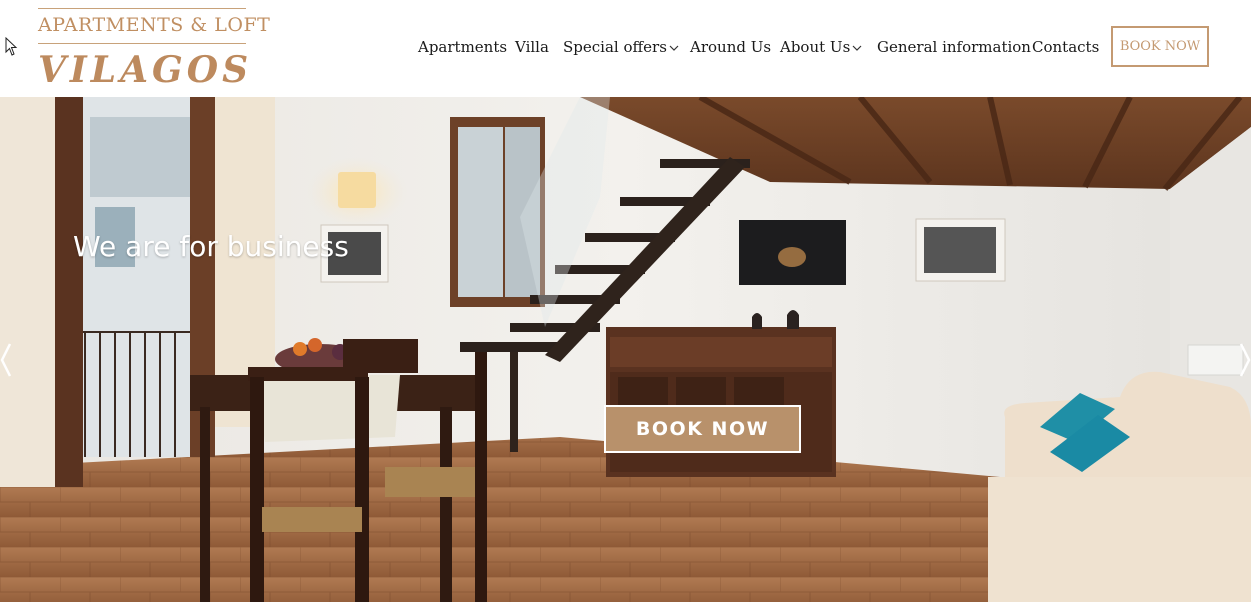  I want to click on nav-item-label: Contacts, so click(1066, 47).